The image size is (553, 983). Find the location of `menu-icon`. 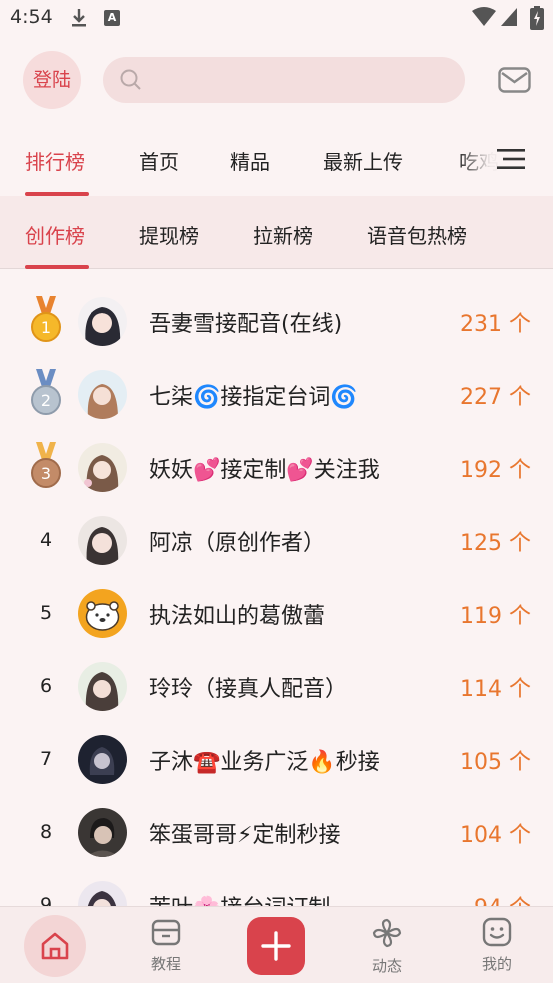

menu-icon is located at coordinates (511, 159).